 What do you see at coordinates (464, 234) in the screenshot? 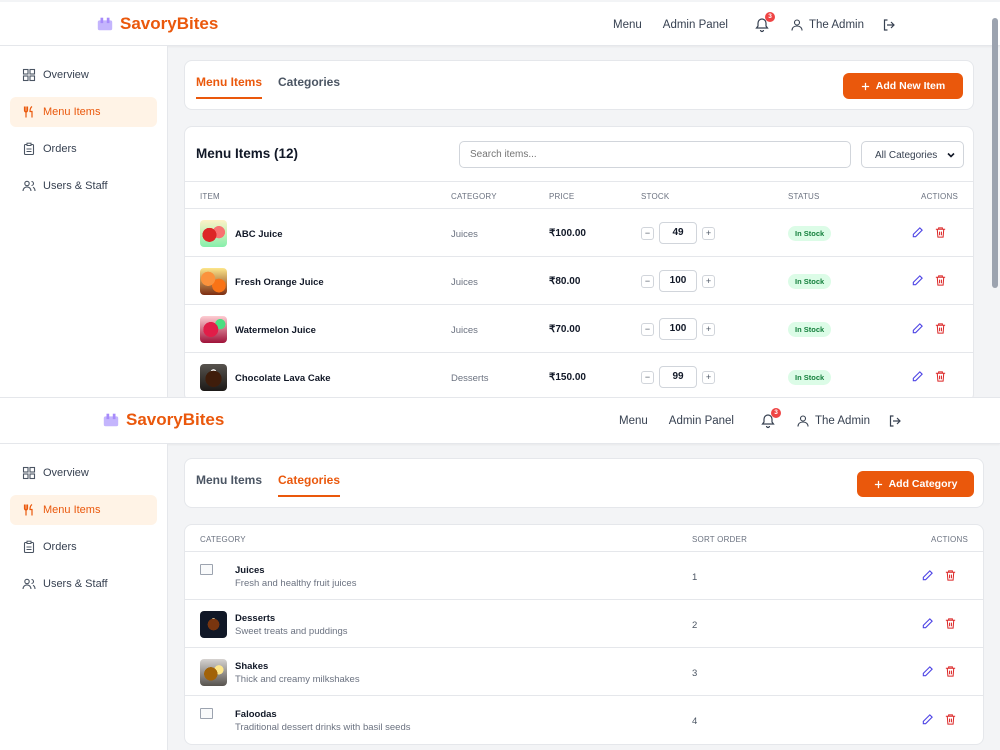
I see `item-category: Juices` at bounding box center [464, 234].